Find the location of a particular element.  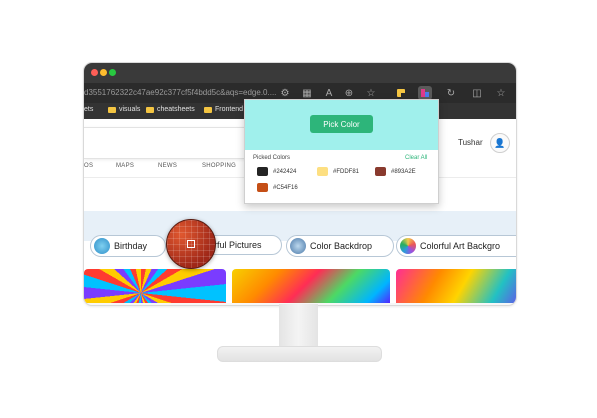

bookmark-label: visuals is located at coordinates (130, 109).